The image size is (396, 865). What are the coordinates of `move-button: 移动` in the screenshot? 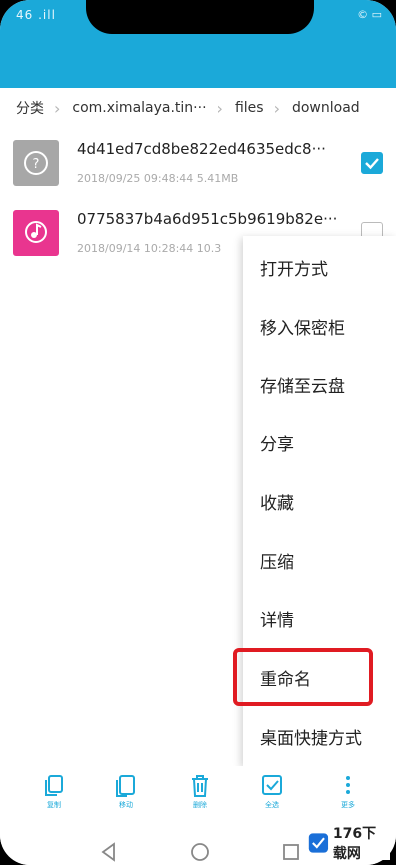 It's located at (126, 796).